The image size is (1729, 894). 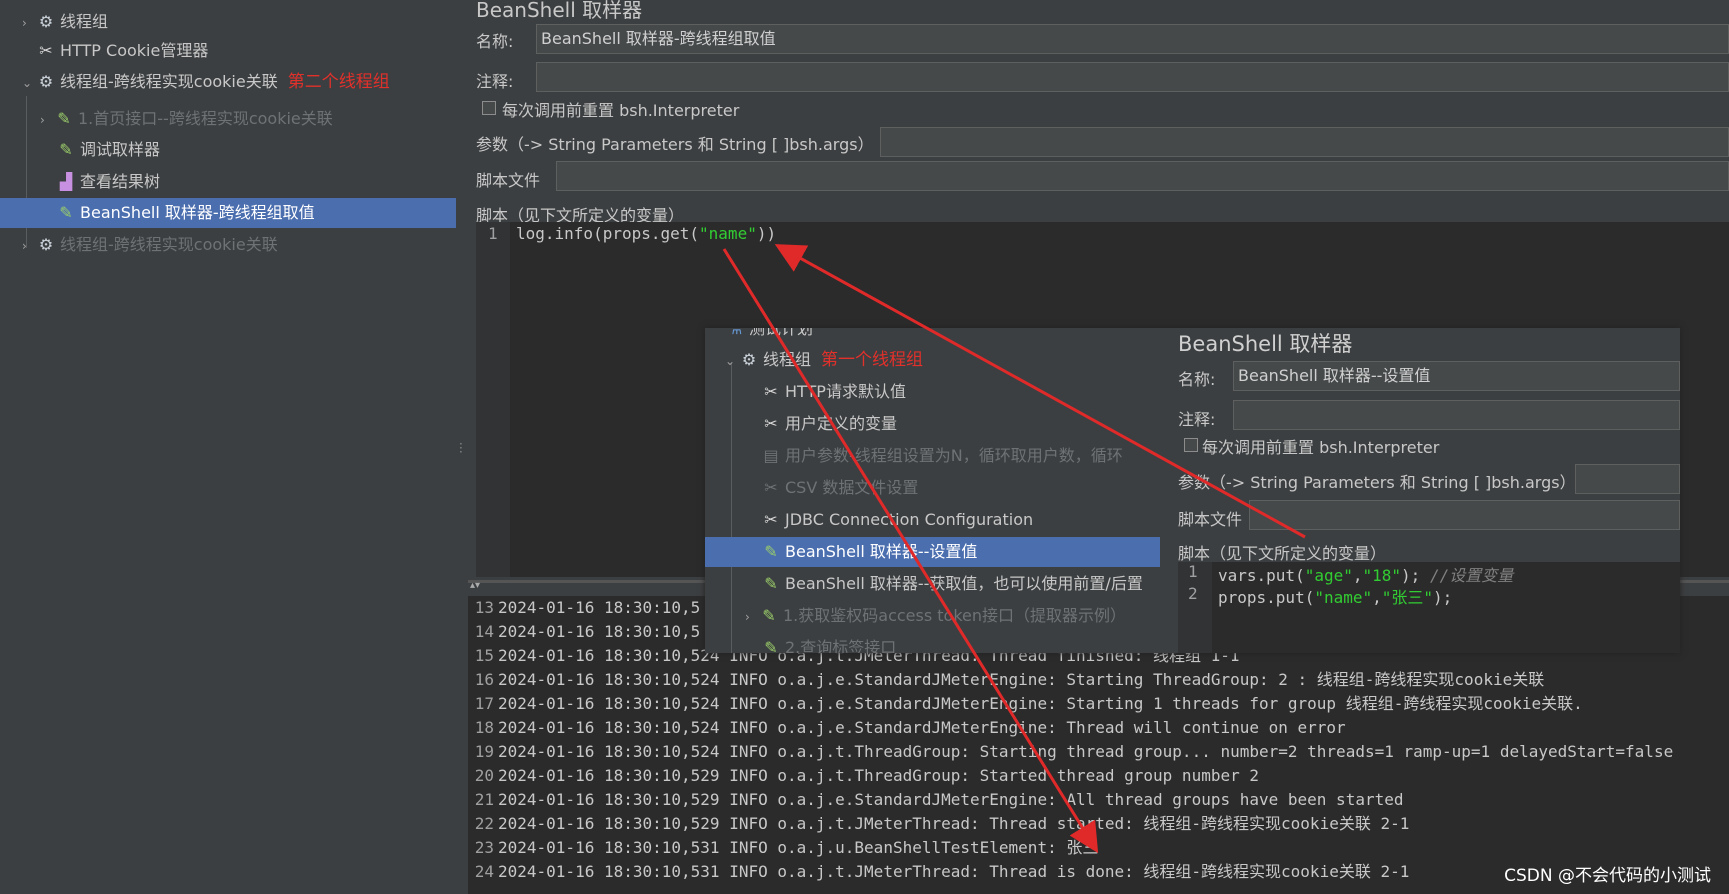 I want to click on script-file-label: 脚本文件, so click(x=508, y=180).